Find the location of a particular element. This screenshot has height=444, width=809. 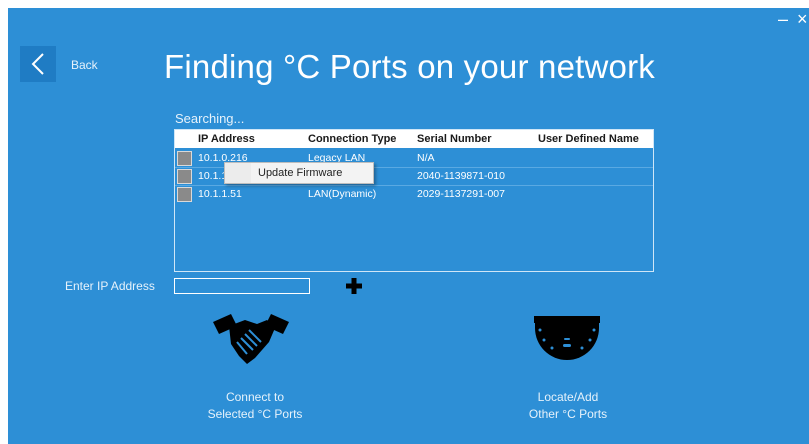

minimize-button: – is located at coordinates (783, 19).